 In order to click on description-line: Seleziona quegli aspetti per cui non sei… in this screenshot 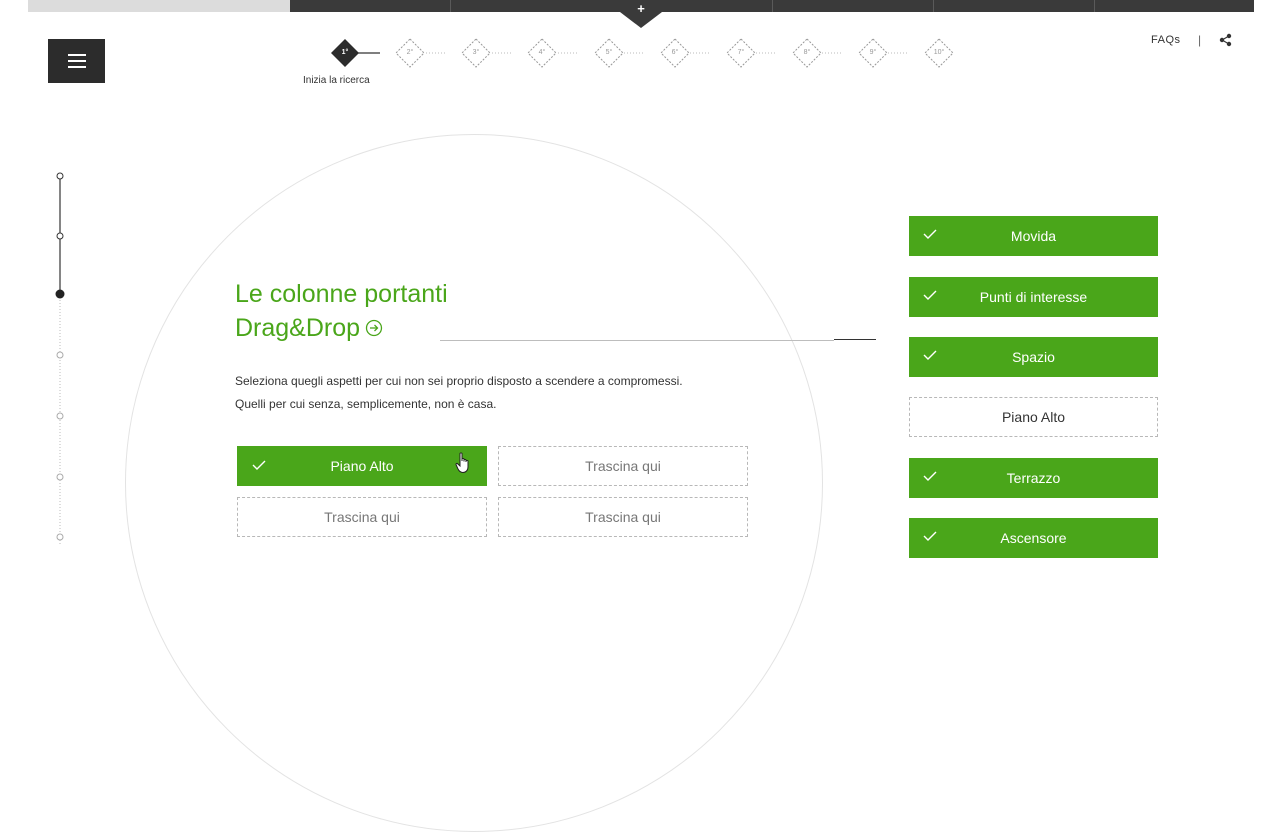, I will do `click(459, 381)`.